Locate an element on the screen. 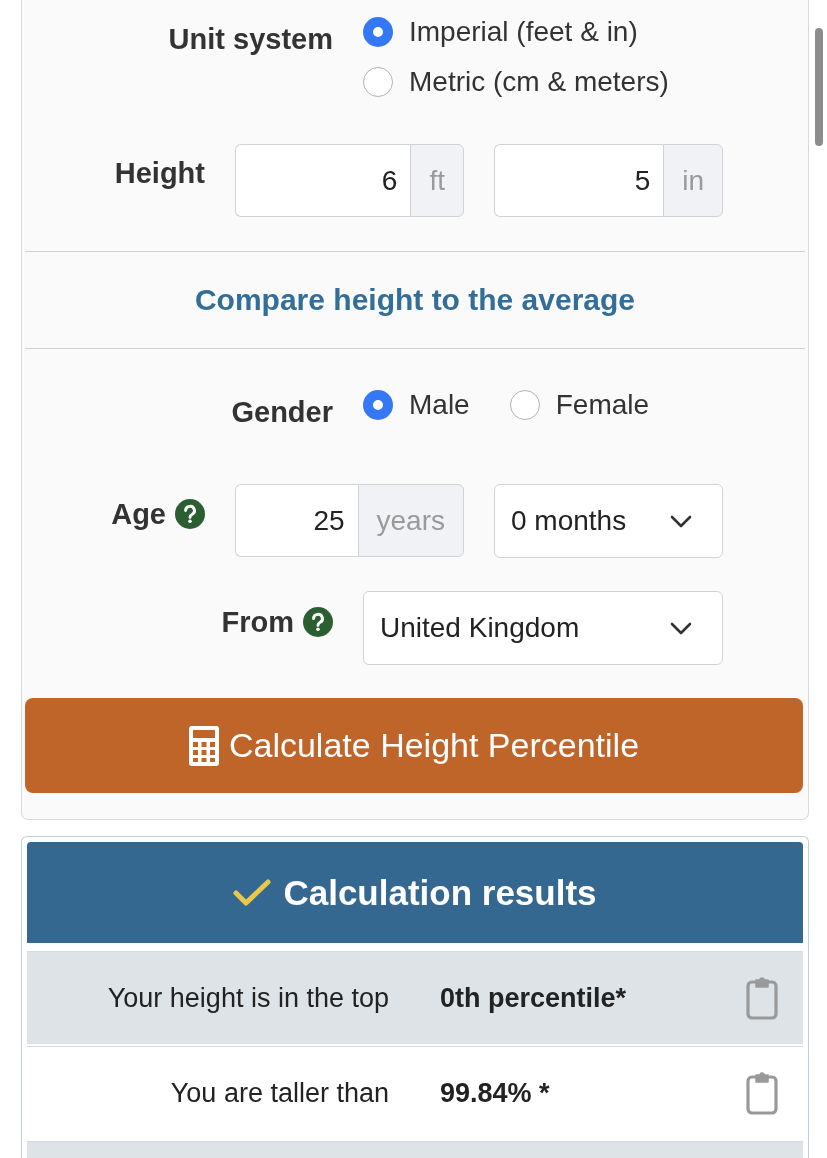  number-input: 25 is located at coordinates (296, 520).